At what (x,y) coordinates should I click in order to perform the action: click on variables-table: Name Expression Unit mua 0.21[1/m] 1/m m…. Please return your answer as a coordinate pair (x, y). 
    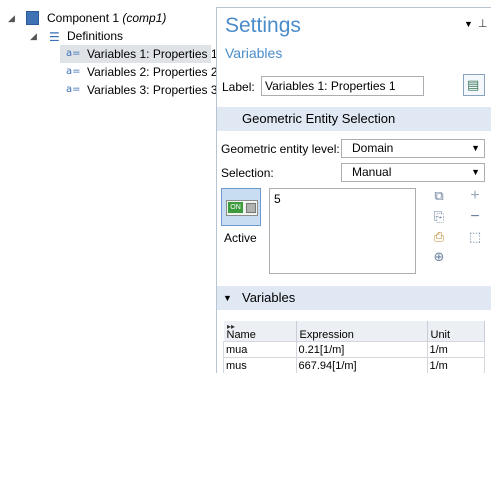
    Looking at the image, I should click on (354, 347).